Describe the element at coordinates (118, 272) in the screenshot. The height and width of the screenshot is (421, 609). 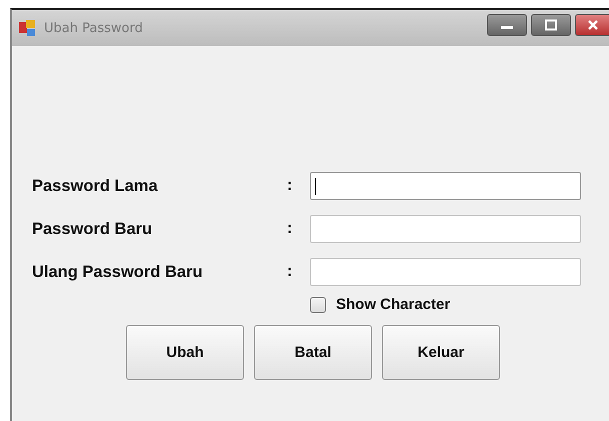
I see `field-label: Ulang Password Baru` at that location.